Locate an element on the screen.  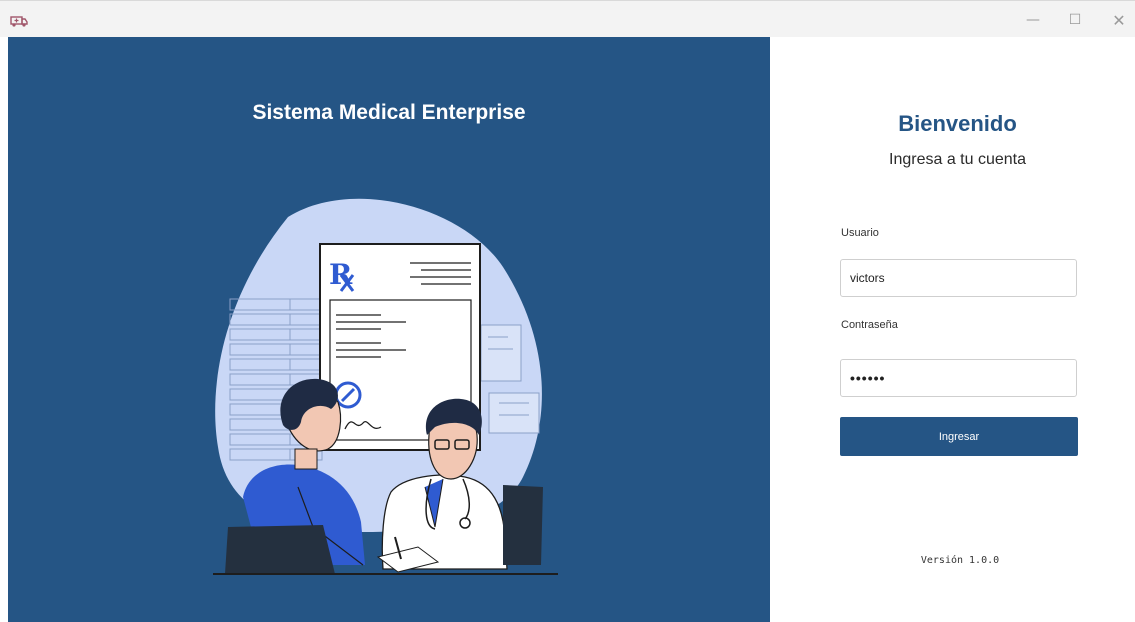
login-button: Ingresar is located at coordinates (959, 436).